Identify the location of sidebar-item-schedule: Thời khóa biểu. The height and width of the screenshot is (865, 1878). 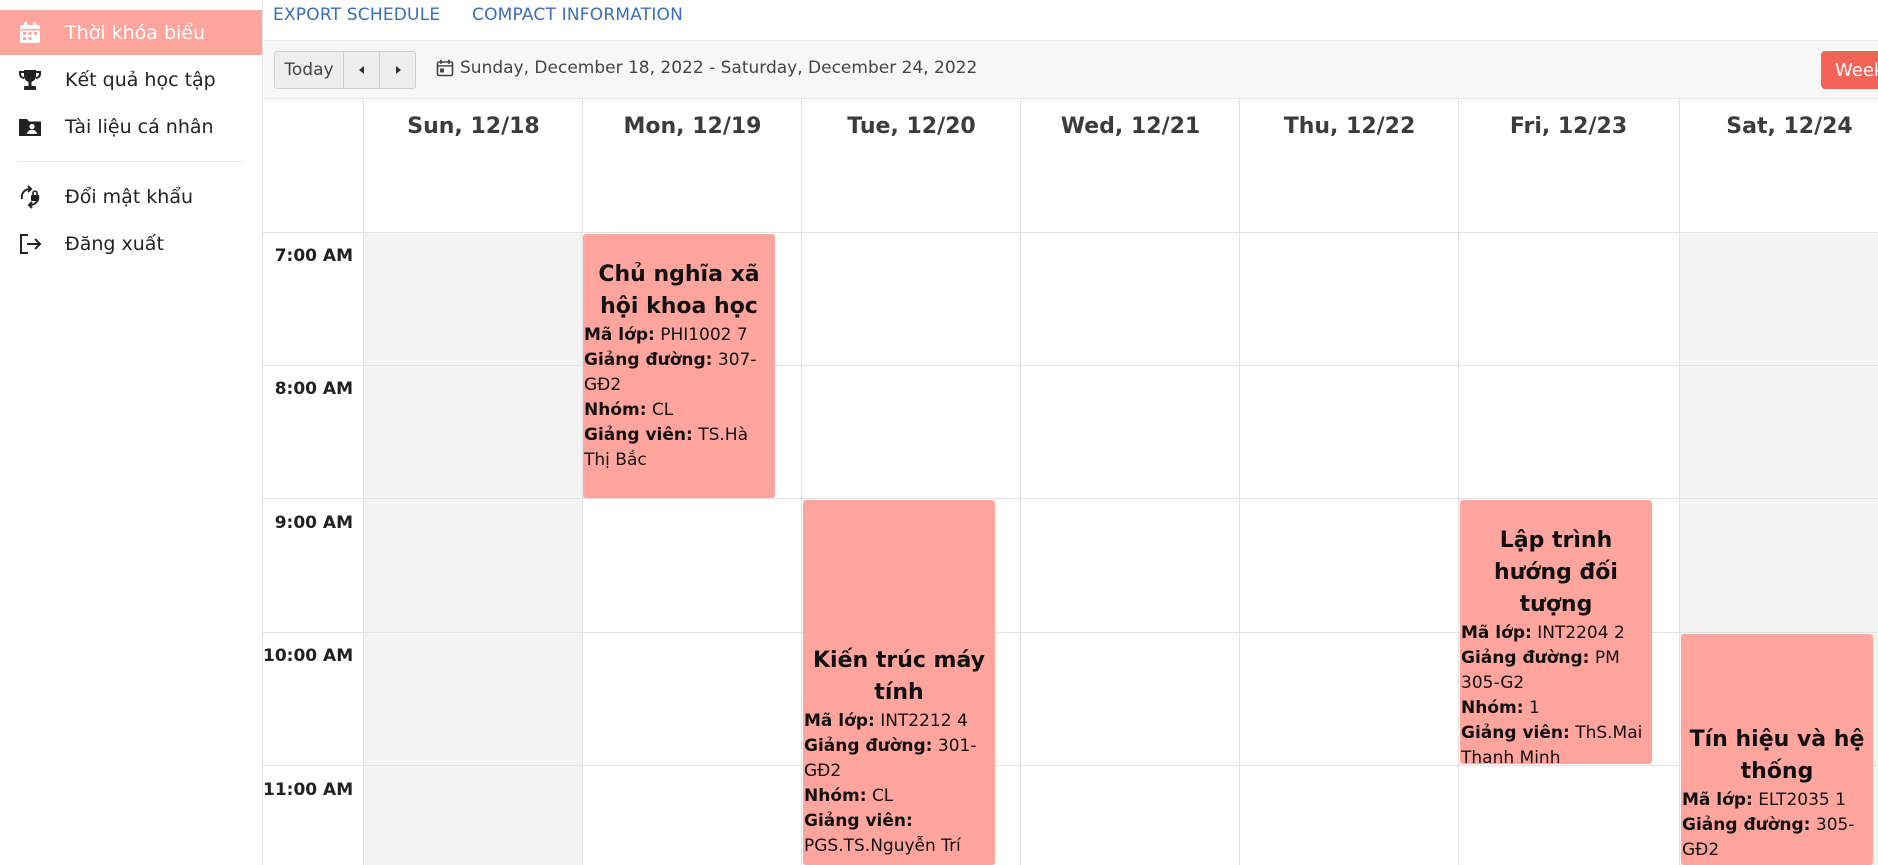
(131, 32).